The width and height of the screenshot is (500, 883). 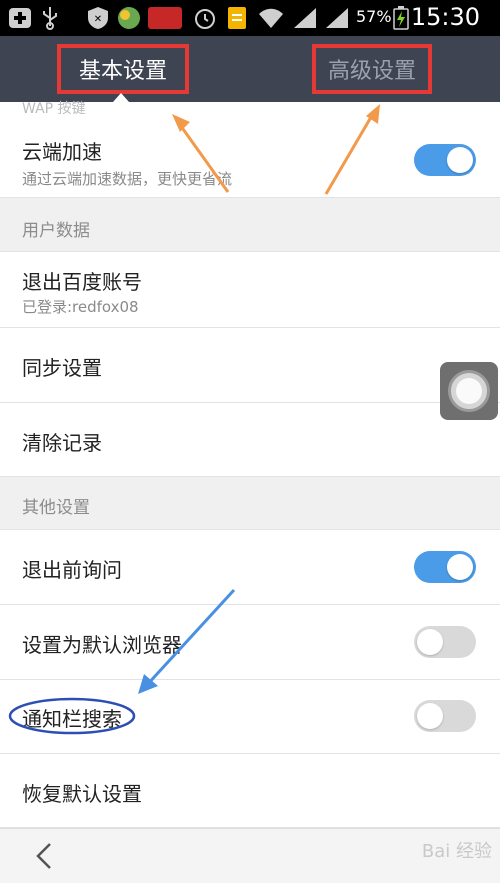 What do you see at coordinates (72, 570) in the screenshot?
I see `ask-before-exit-title: 退出前询问` at bounding box center [72, 570].